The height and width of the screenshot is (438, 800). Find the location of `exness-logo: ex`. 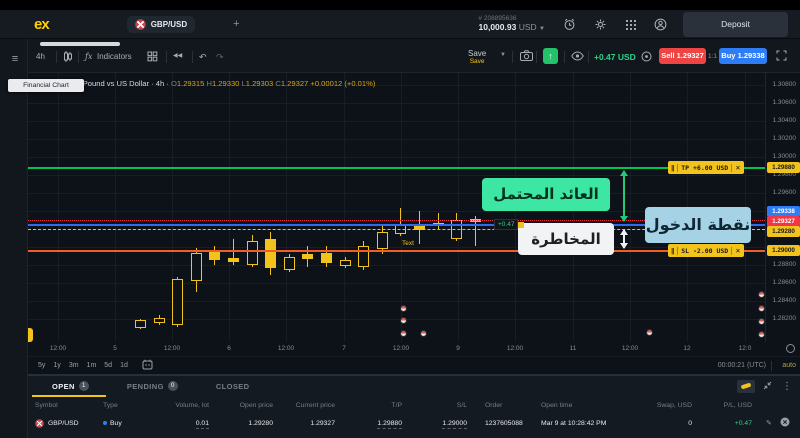

exness-logo: ex is located at coordinates (42, 24).